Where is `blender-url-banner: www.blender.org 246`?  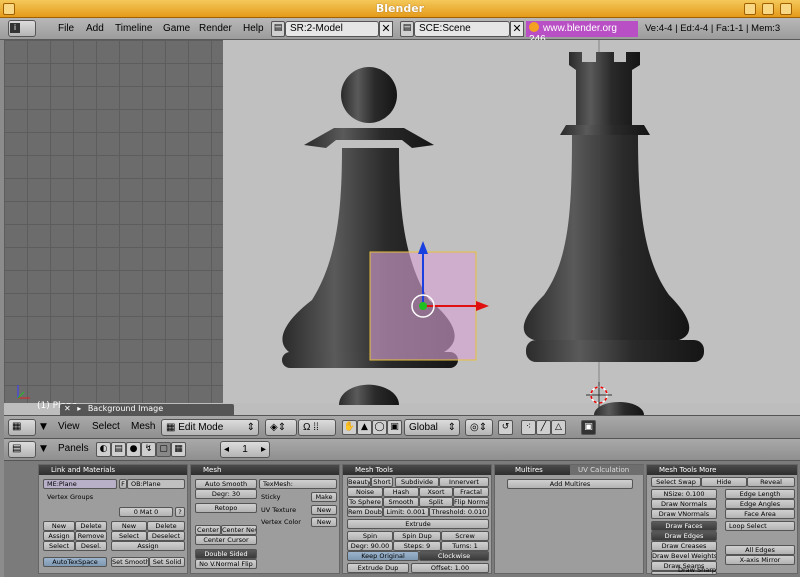 blender-url-banner: www.blender.org 246 is located at coordinates (582, 33).